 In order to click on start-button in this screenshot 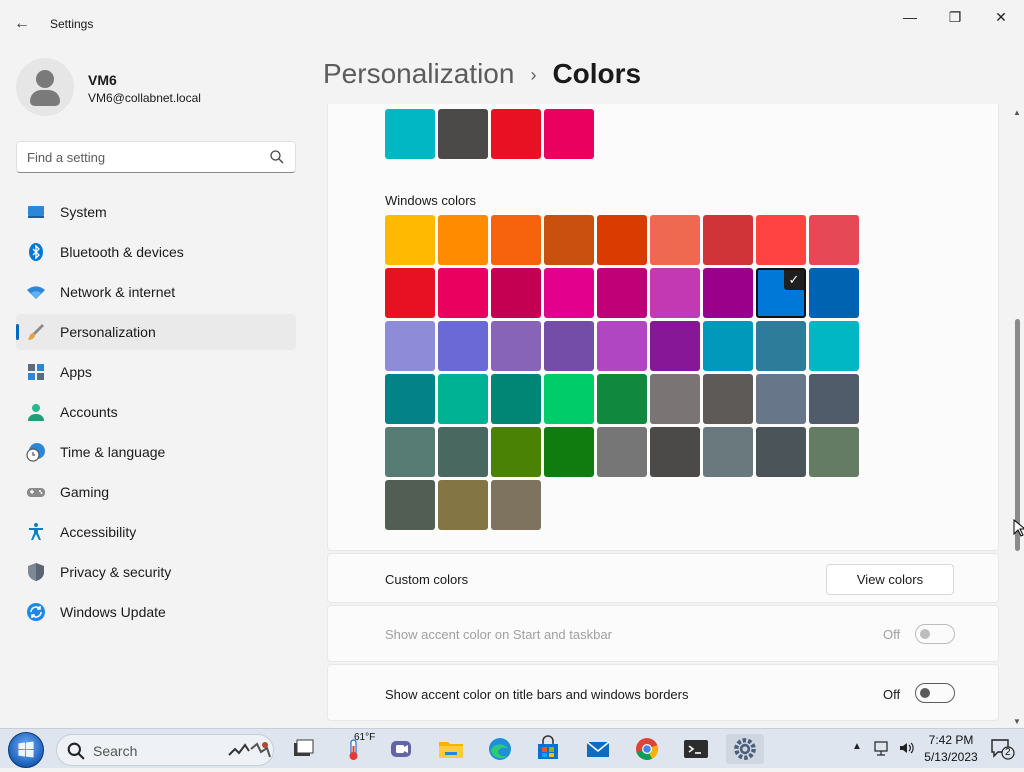, I will do `click(26, 750)`.